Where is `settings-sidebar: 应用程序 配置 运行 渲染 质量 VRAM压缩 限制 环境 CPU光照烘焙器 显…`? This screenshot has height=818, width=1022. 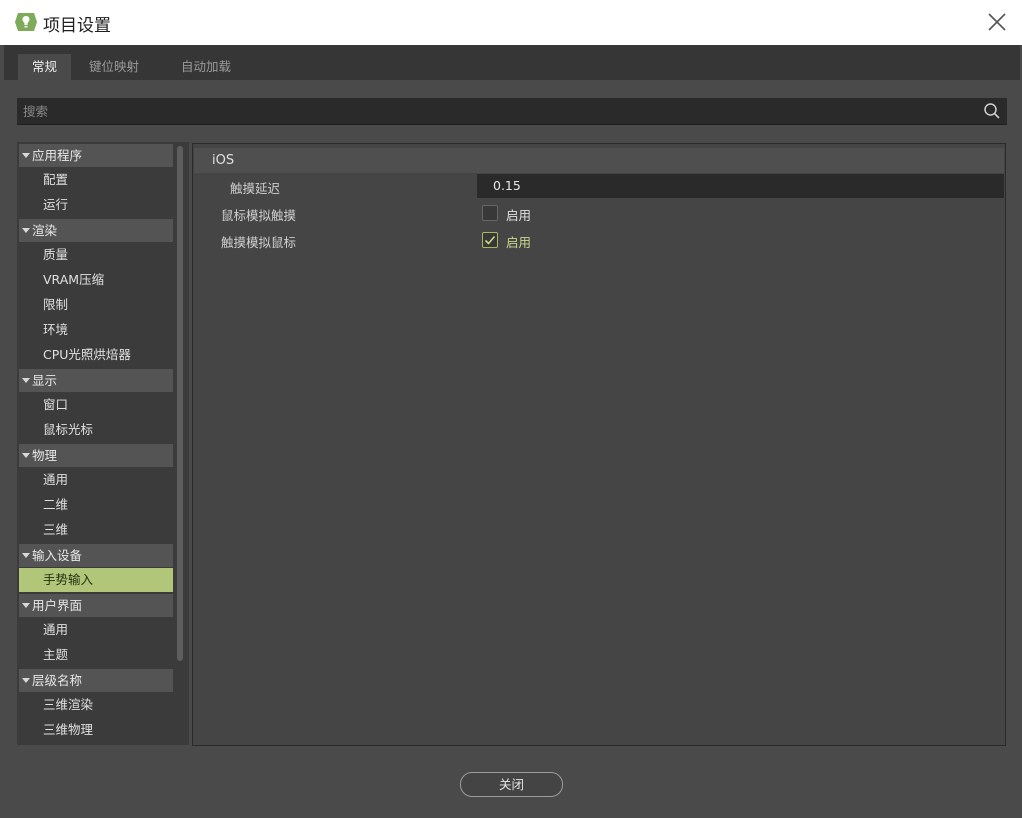 settings-sidebar: 应用程序 配置 运行 渲染 质量 VRAM压缩 限制 环境 CPU光照烘焙器 显… is located at coordinates (103, 443).